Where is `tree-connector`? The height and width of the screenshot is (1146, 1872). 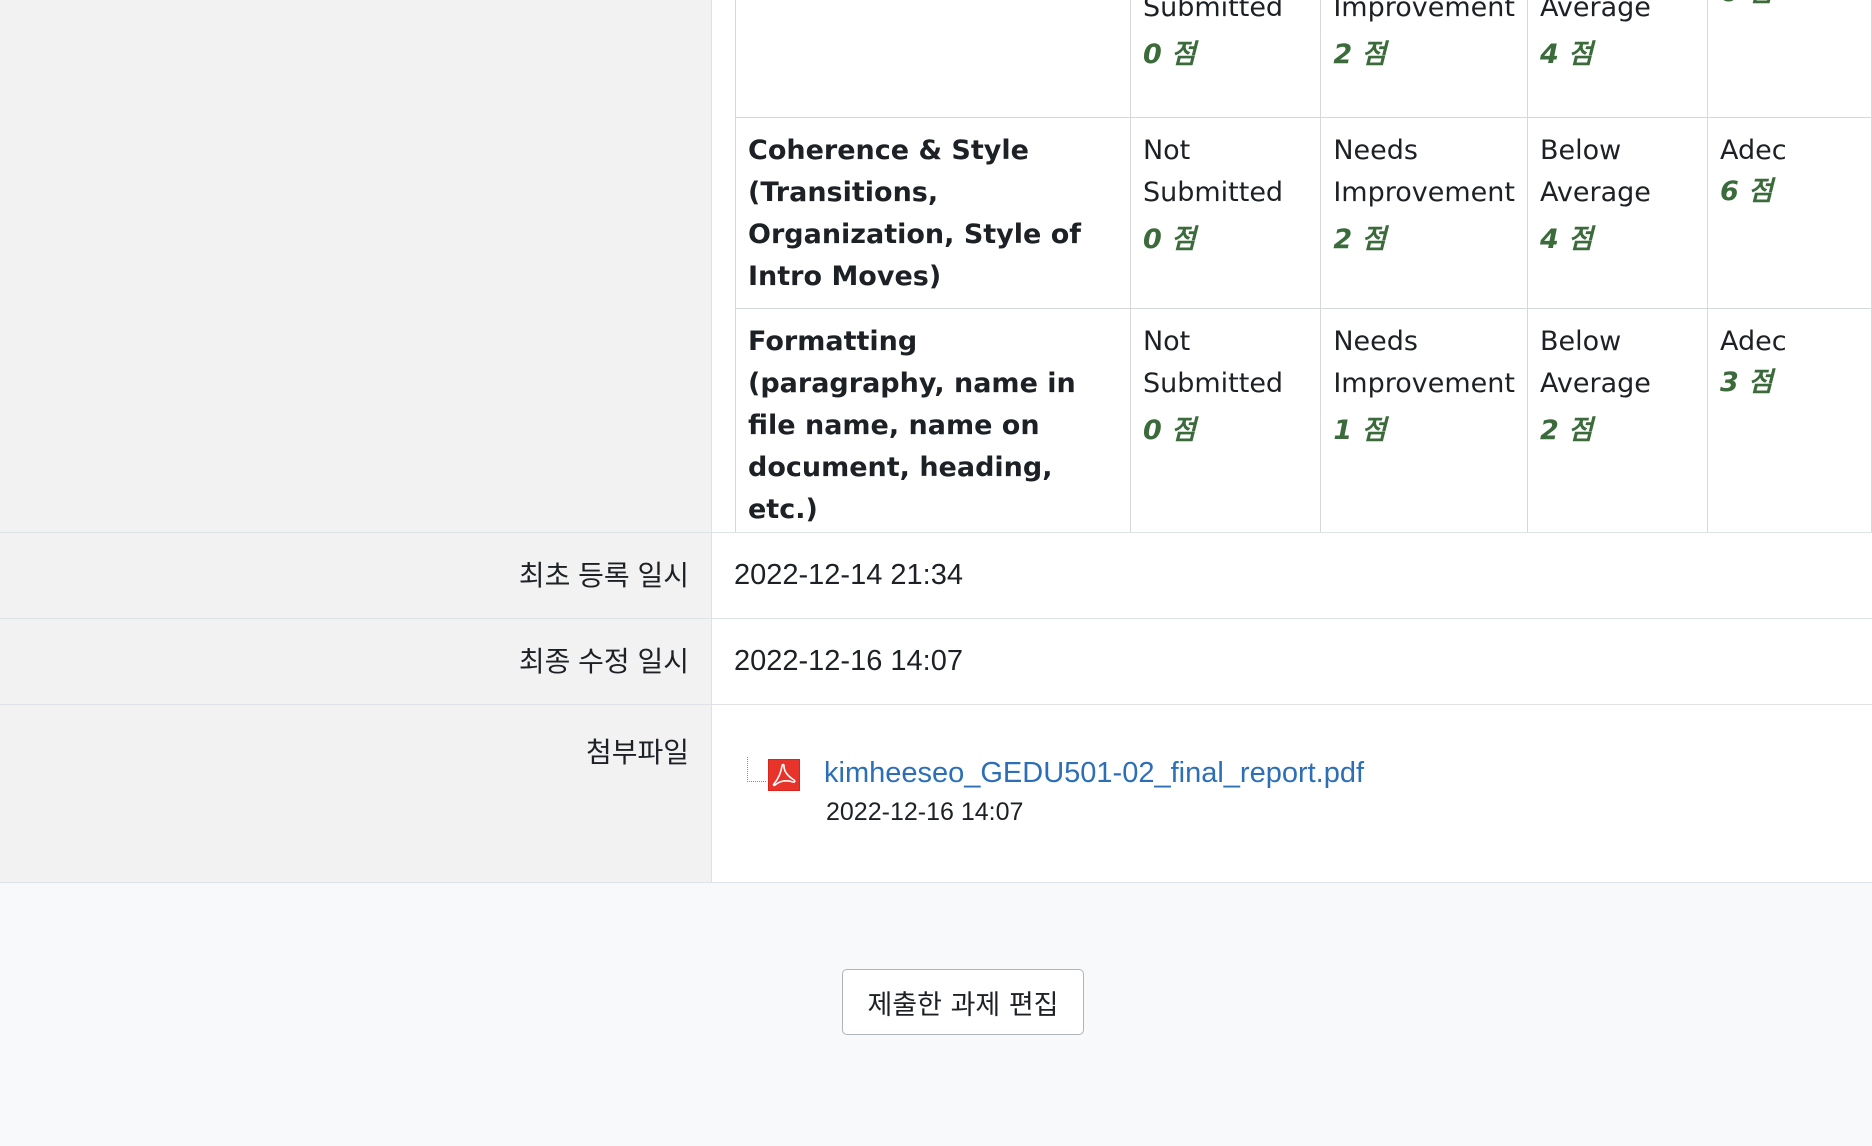 tree-connector is located at coordinates (756, 769).